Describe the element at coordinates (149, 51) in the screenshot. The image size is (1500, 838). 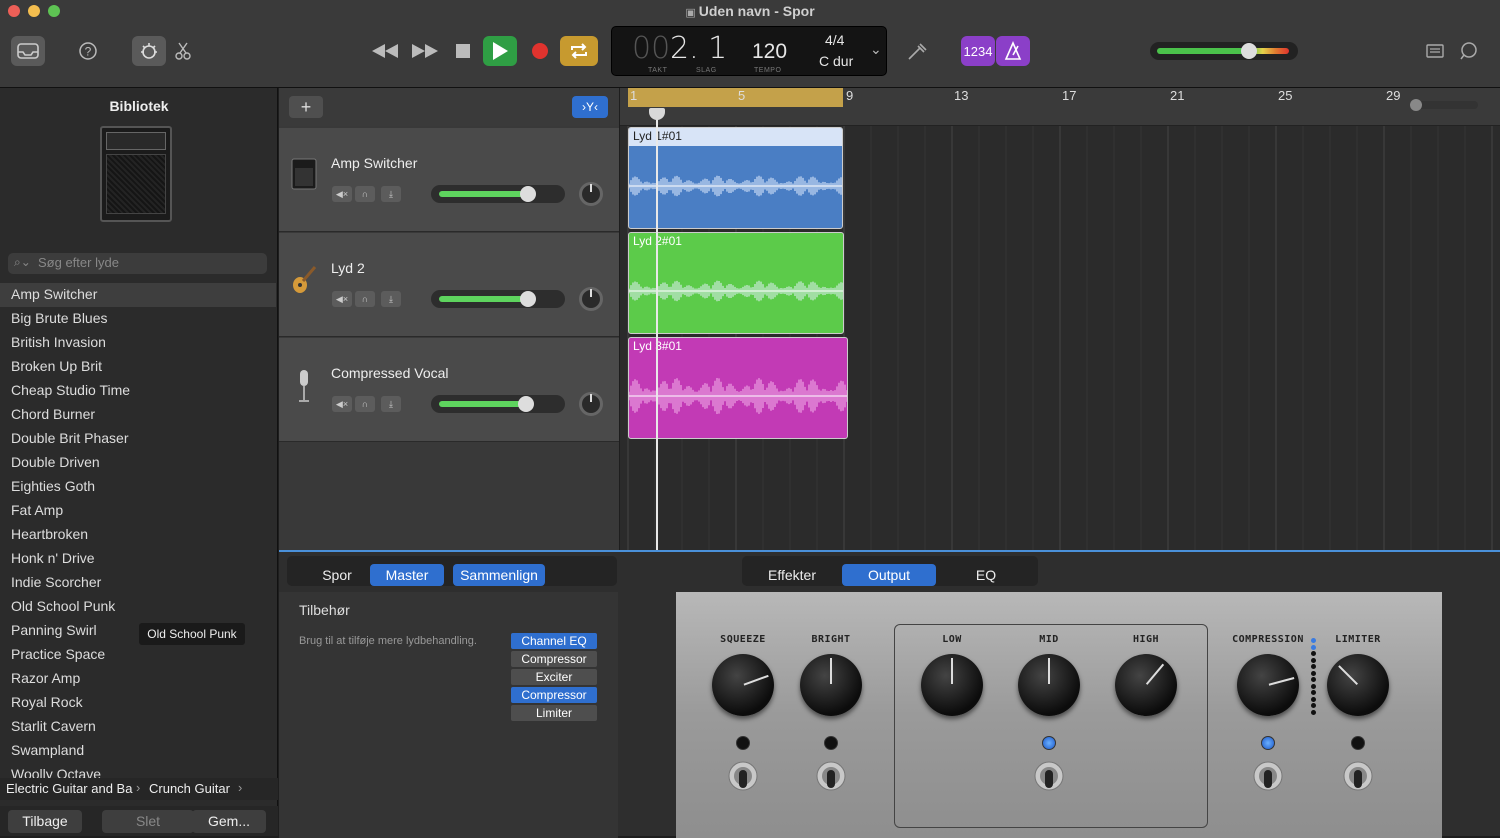
I see `smart-controls-button` at that location.